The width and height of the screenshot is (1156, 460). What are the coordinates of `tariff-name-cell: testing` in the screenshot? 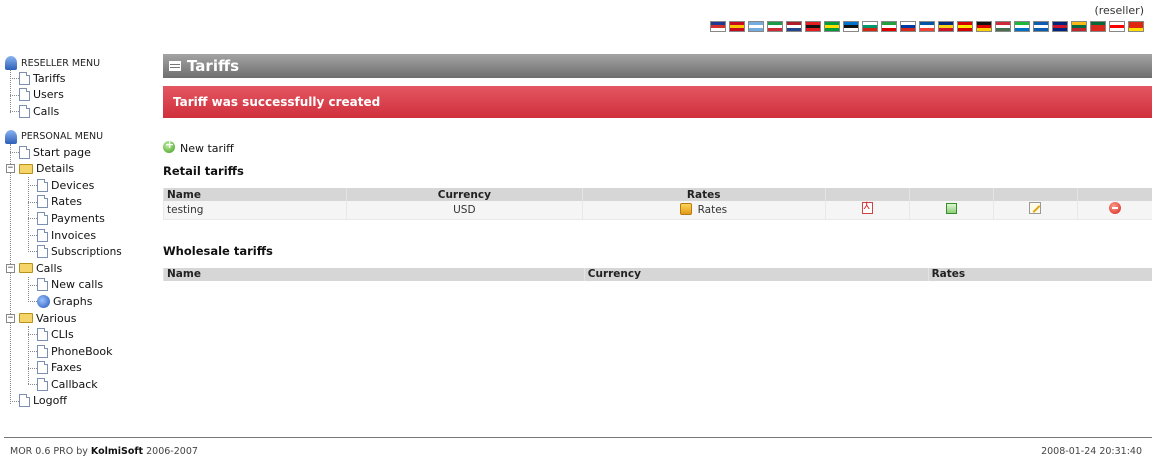 It's located at (255, 210).